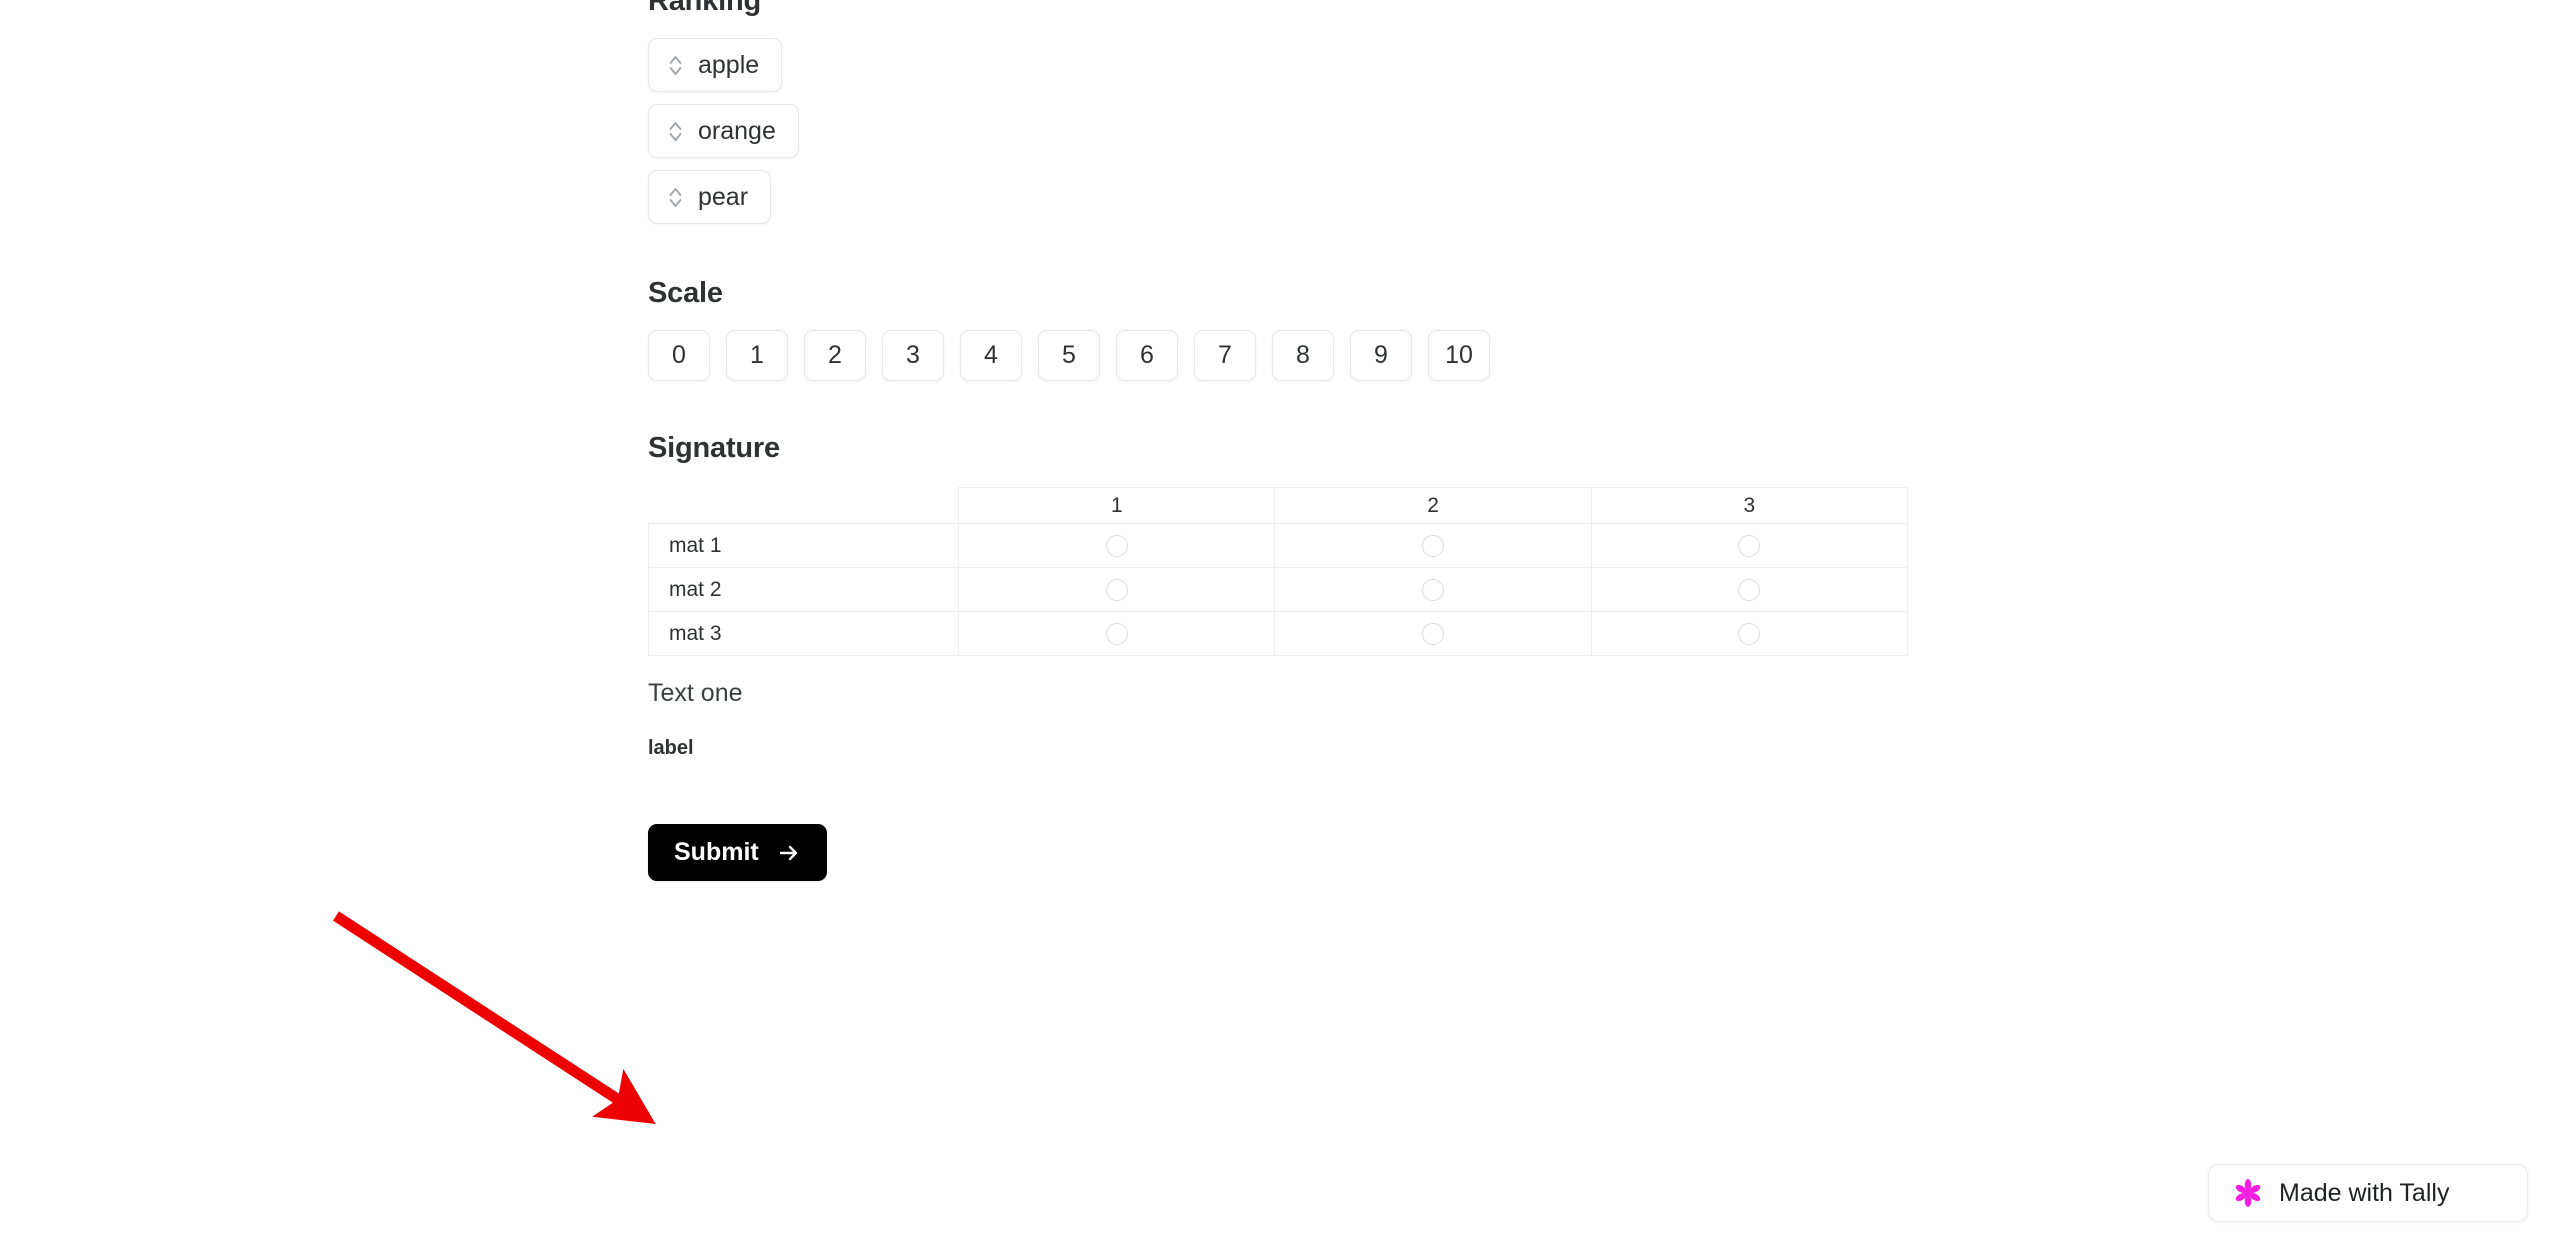 This screenshot has width=2560, height=1260. Describe the element at coordinates (679, 355) in the screenshot. I see `scale-option-0: 0` at that location.